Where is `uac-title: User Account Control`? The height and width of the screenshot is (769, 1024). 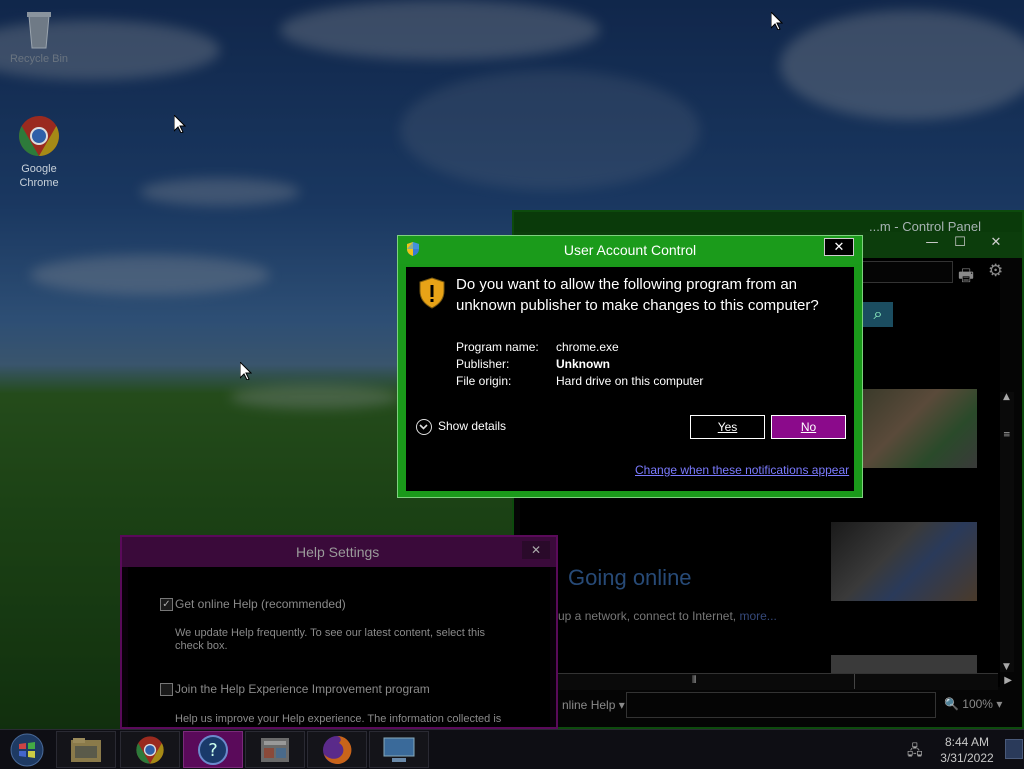 uac-title: User Account Control is located at coordinates (630, 250).